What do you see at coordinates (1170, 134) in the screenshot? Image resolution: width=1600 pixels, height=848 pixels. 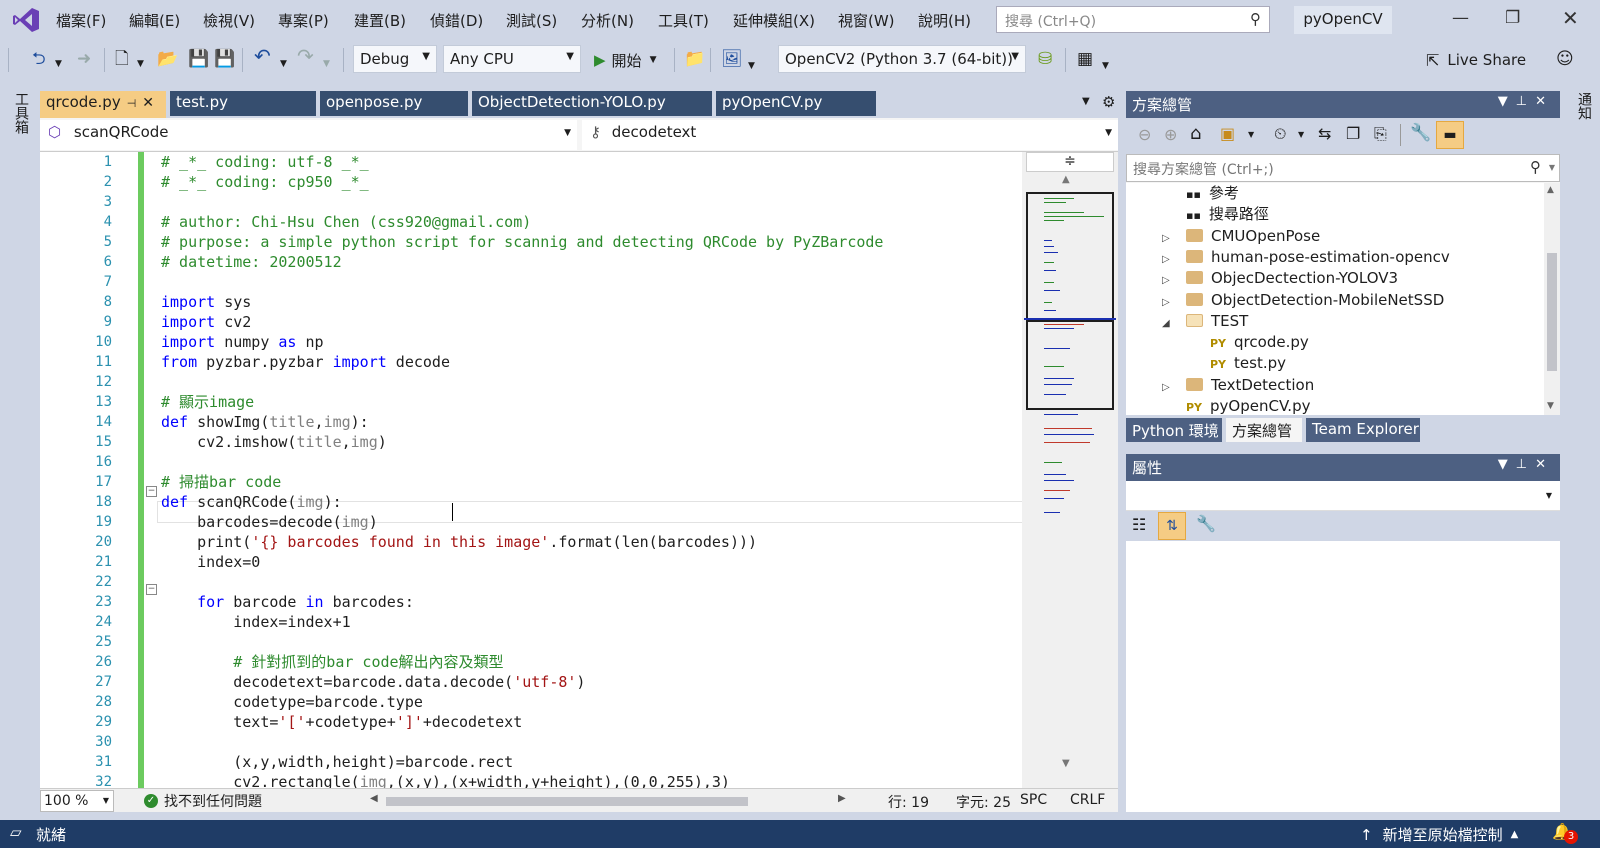 I see `forward-icon: ⊕` at bounding box center [1170, 134].